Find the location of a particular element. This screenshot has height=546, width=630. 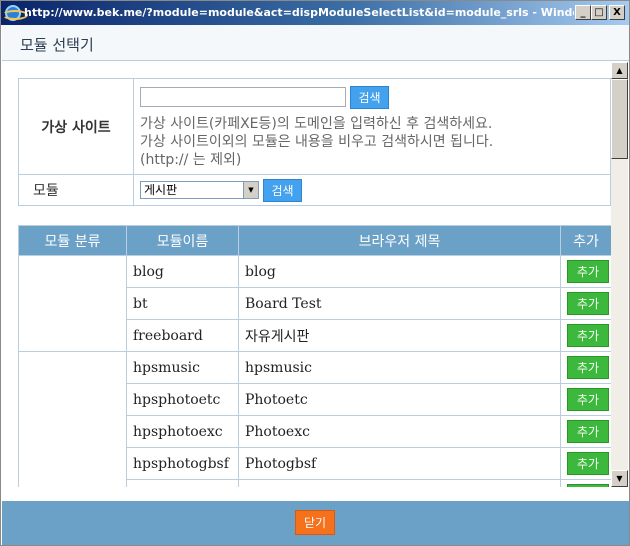

virtual-site-label: 가상 사이트 is located at coordinates (76, 126).